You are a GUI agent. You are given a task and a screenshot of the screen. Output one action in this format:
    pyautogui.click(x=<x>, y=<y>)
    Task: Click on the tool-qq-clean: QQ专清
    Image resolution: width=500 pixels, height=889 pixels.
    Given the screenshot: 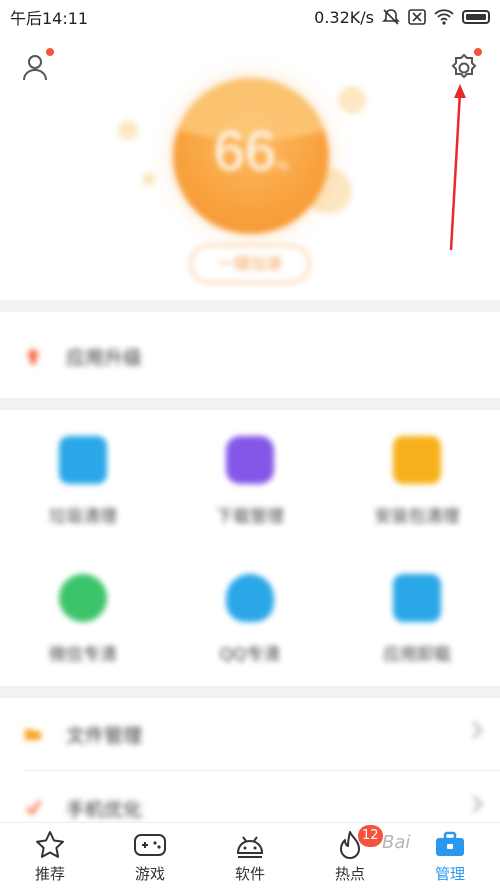 What is the action you would take?
    pyautogui.click(x=250, y=621)
    